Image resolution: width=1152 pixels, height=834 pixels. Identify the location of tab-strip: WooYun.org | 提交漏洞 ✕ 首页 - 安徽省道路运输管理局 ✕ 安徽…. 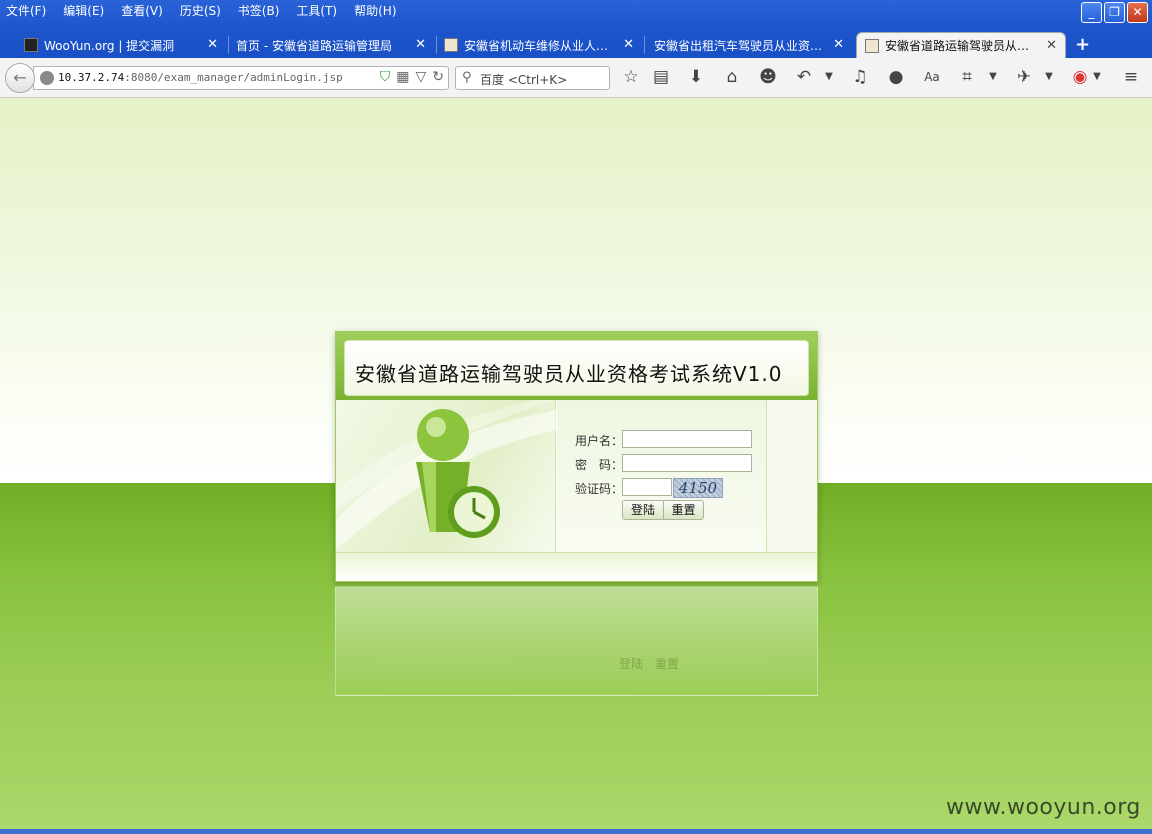
(576, 44).